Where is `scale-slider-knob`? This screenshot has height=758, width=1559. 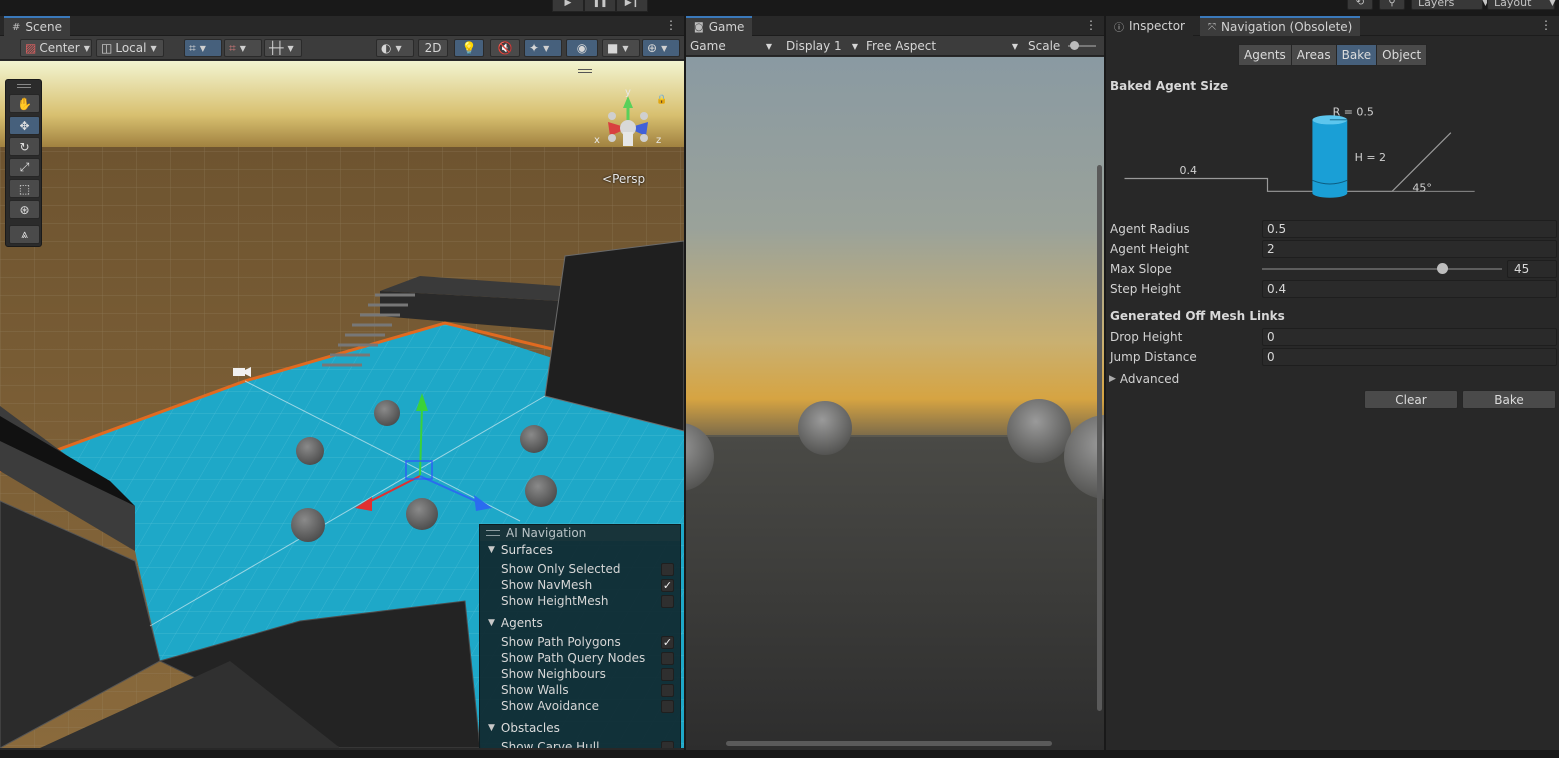
scale-slider-knob is located at coordinates (1074, 45).